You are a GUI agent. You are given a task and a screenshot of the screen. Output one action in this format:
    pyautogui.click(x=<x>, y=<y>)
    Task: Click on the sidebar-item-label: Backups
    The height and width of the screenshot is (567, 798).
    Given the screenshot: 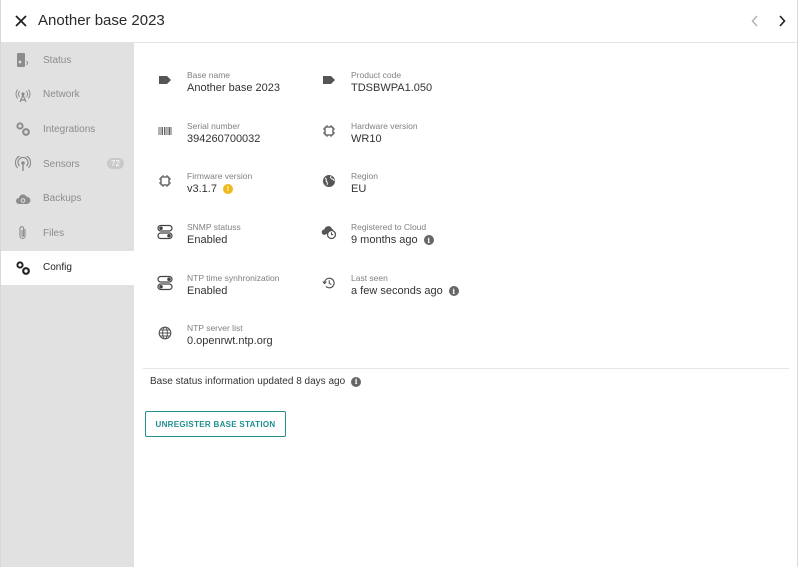 What is the action you would take?
    pyautogui.click(x=62, y=199)
    